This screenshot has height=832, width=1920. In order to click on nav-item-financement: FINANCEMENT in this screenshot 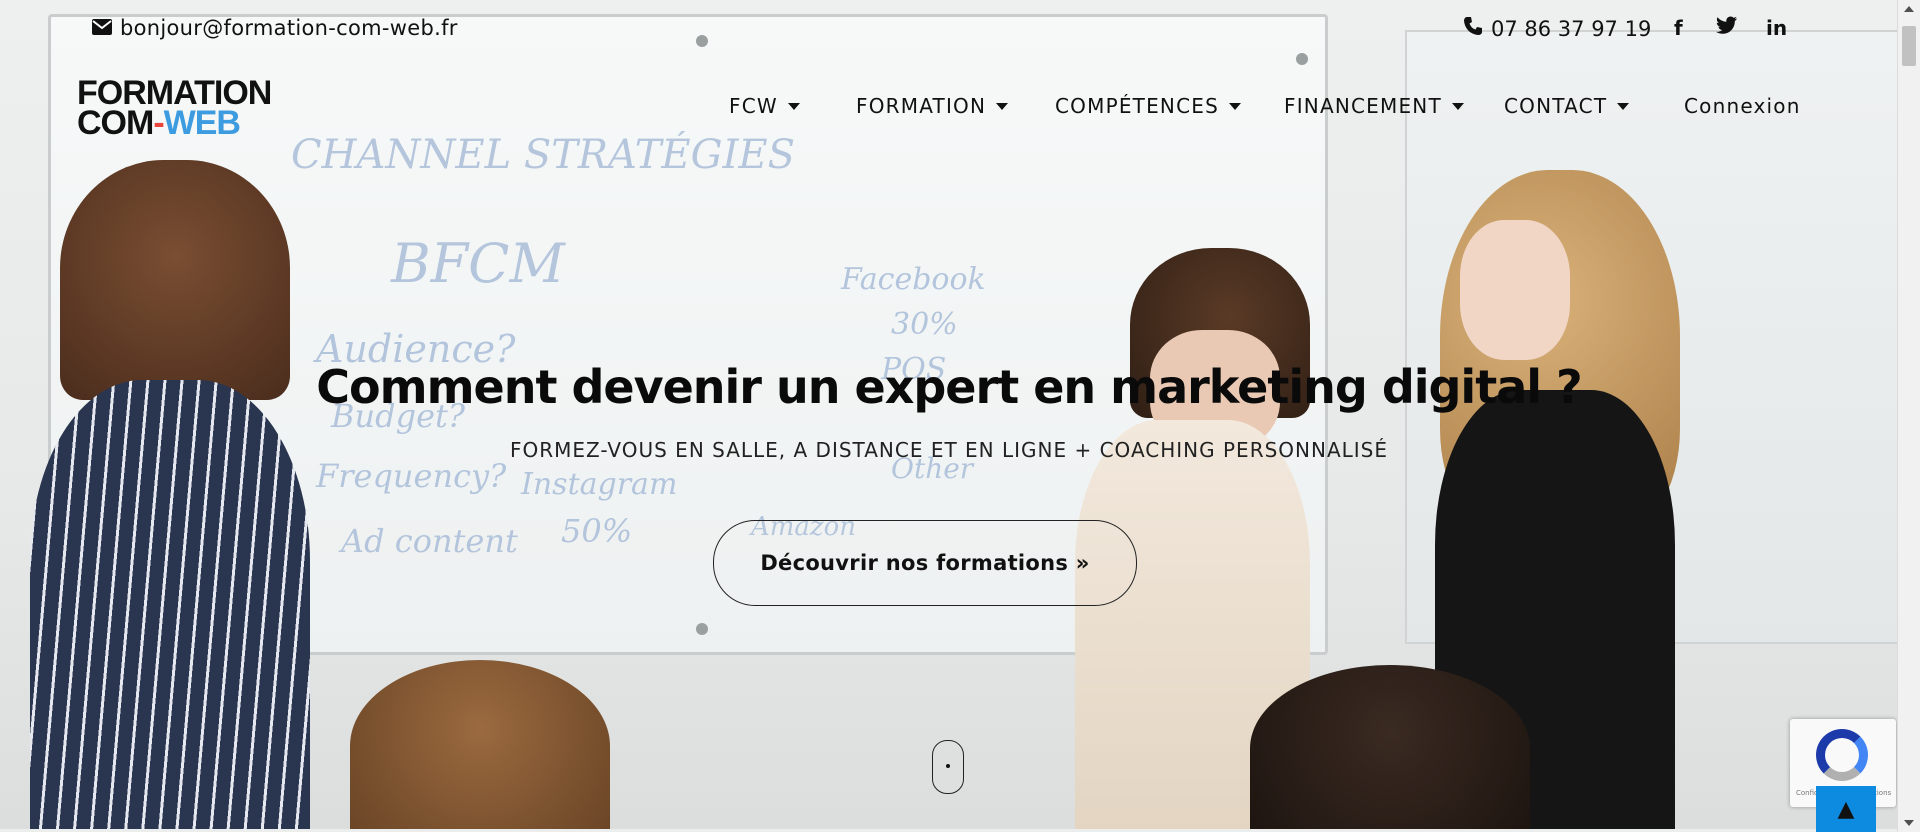, I will do `click(1374, 106)`.